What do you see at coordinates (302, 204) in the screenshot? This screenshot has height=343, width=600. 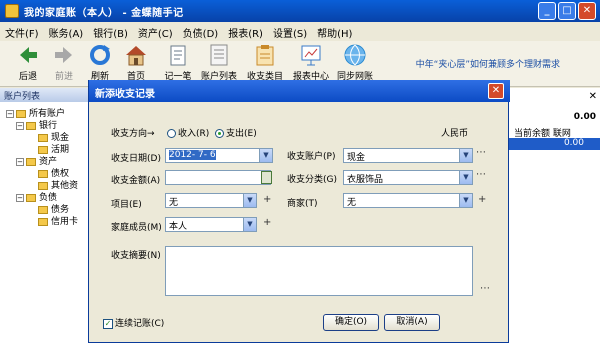 I see `merchant-label: 商家(T)` at bounding box center [302, 204].